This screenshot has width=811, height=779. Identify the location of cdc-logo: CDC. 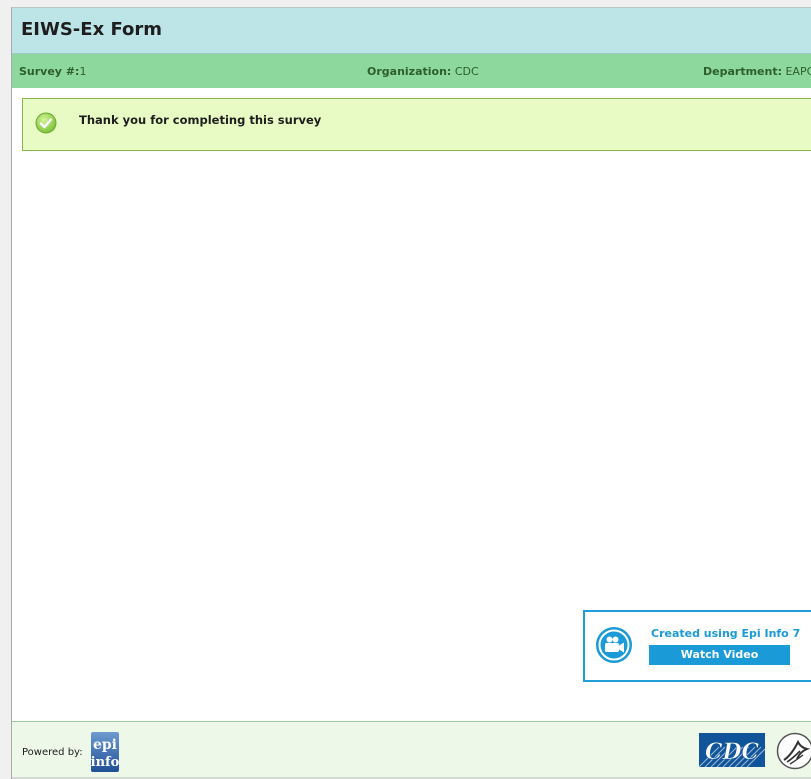
(732, 750).